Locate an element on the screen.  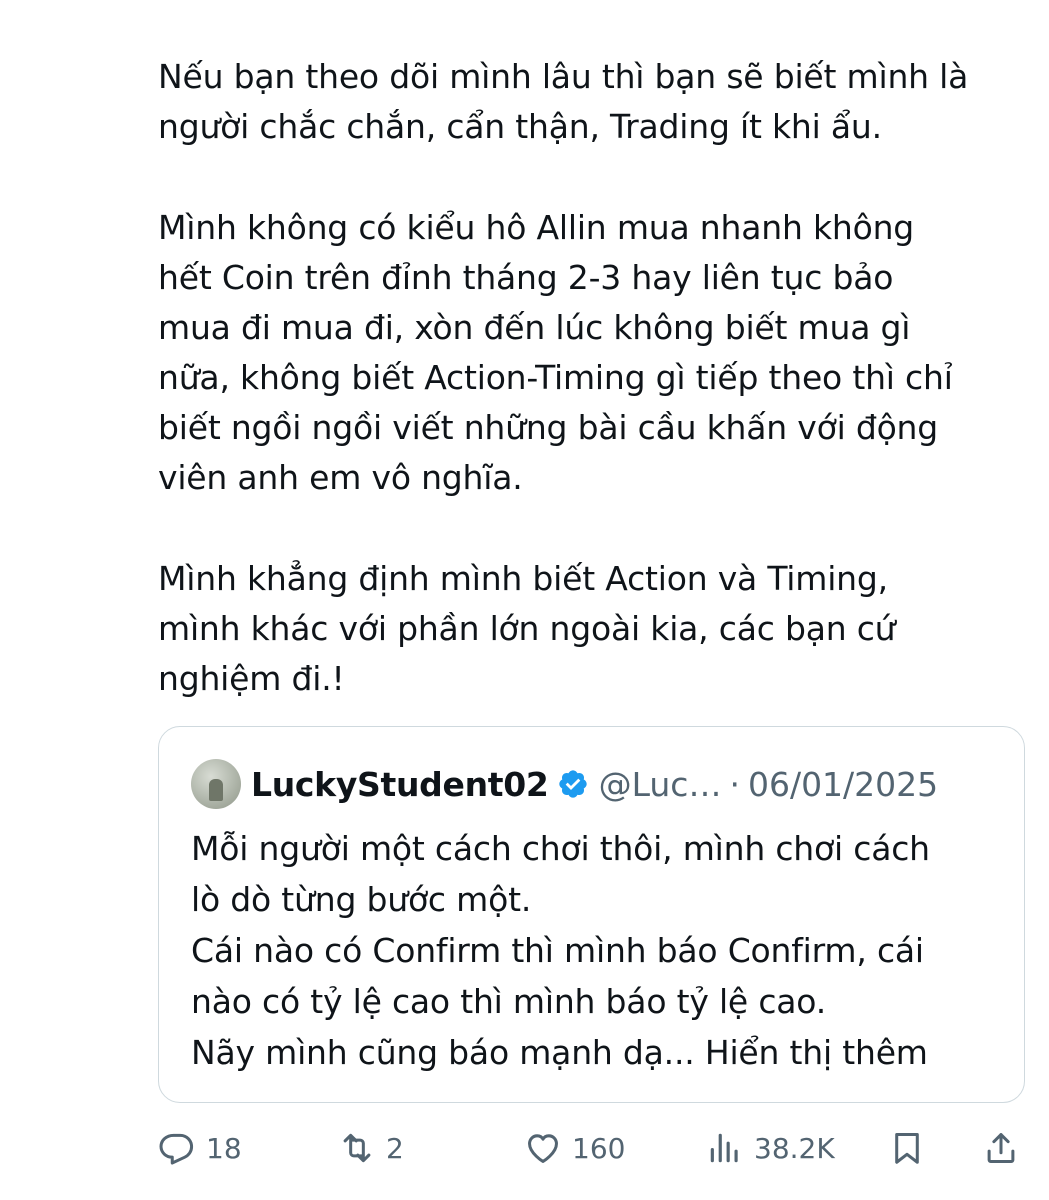
repost-button: 2 is located at coordinates (371, 1148).